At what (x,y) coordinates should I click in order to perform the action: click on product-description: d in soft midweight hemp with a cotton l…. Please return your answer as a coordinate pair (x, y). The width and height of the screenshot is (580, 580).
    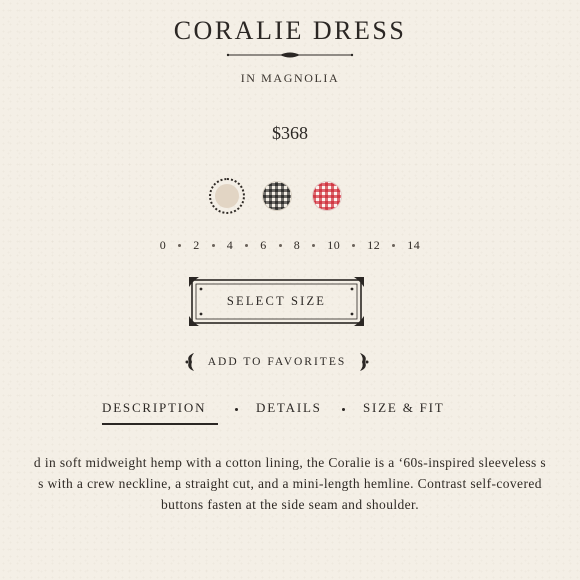
    Looking at the image, I should click on (290, 483).